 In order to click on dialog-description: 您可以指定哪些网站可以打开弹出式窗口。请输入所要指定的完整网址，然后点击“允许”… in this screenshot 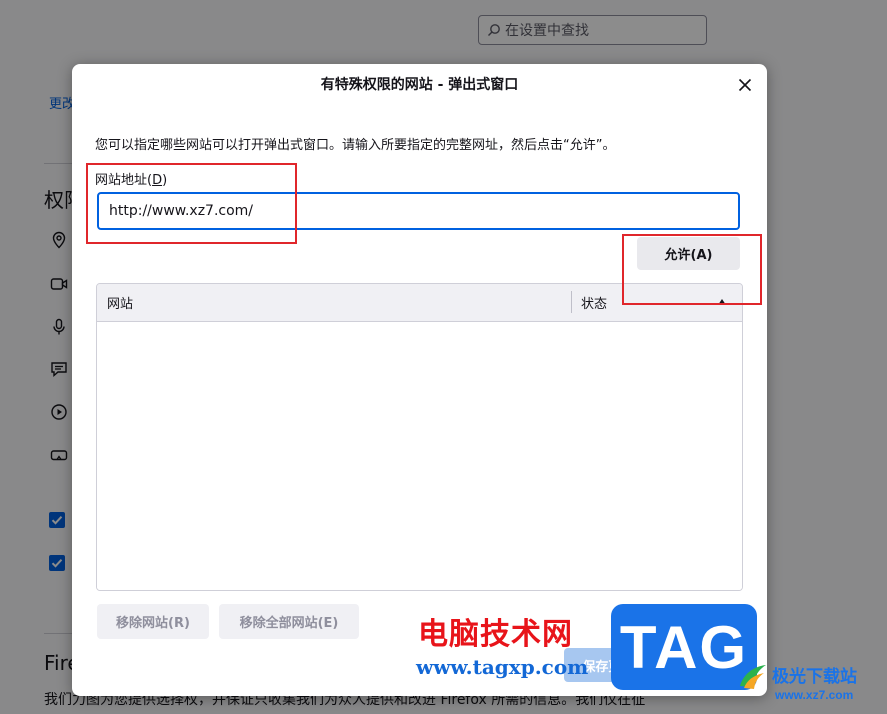, I will do `click(355, 145)`.